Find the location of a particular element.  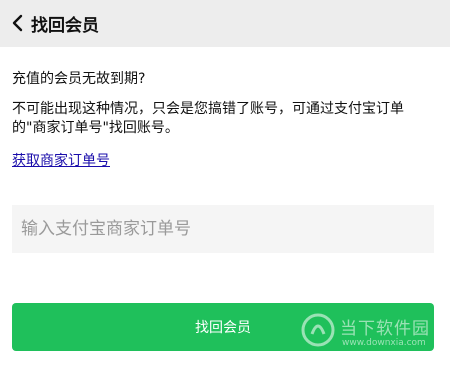

back-button: 找回会员 is located at coordinates (54, 23).